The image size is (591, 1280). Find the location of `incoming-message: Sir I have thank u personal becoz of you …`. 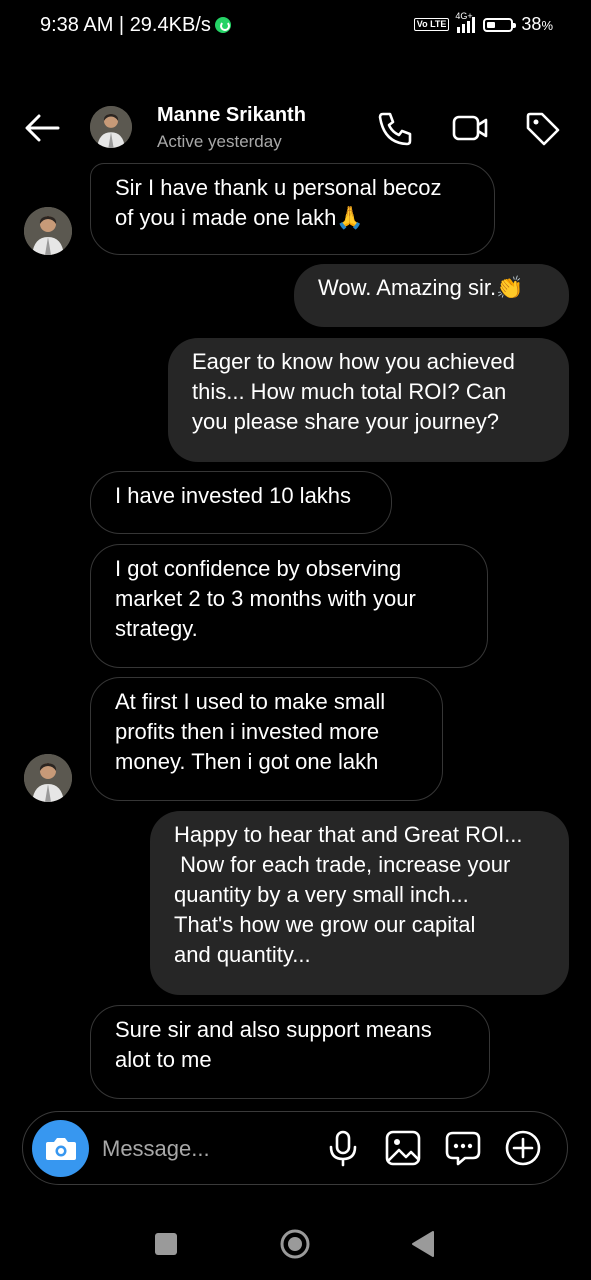

incoming-message: Sir I have thank u personal becoz of you … is located at coordinates (292, 209).